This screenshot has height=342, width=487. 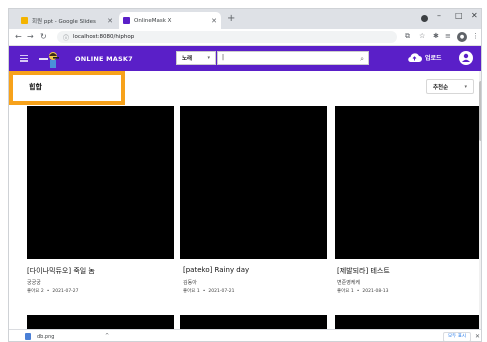 What do you see at coordinates (457, 336) in the screenshot?
I see `show-all-button: 모두 표시` at bounding box center [457, 336].